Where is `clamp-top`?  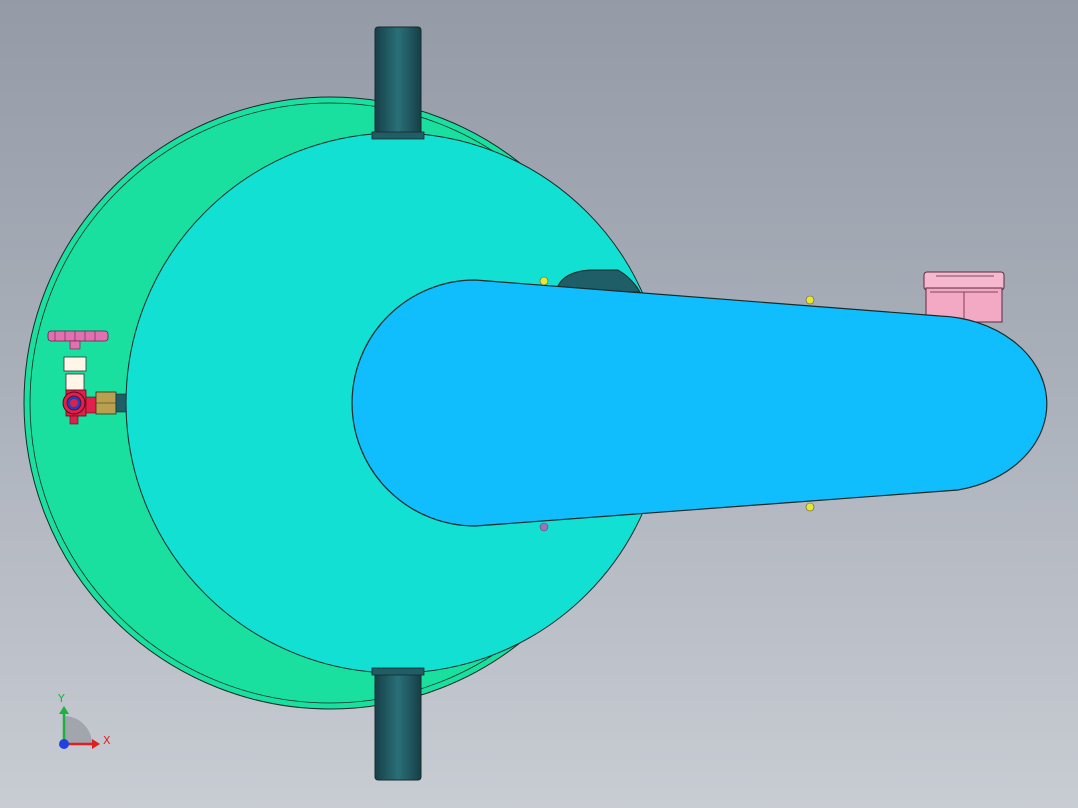
clamp-top is located at coordinates (398, 83).